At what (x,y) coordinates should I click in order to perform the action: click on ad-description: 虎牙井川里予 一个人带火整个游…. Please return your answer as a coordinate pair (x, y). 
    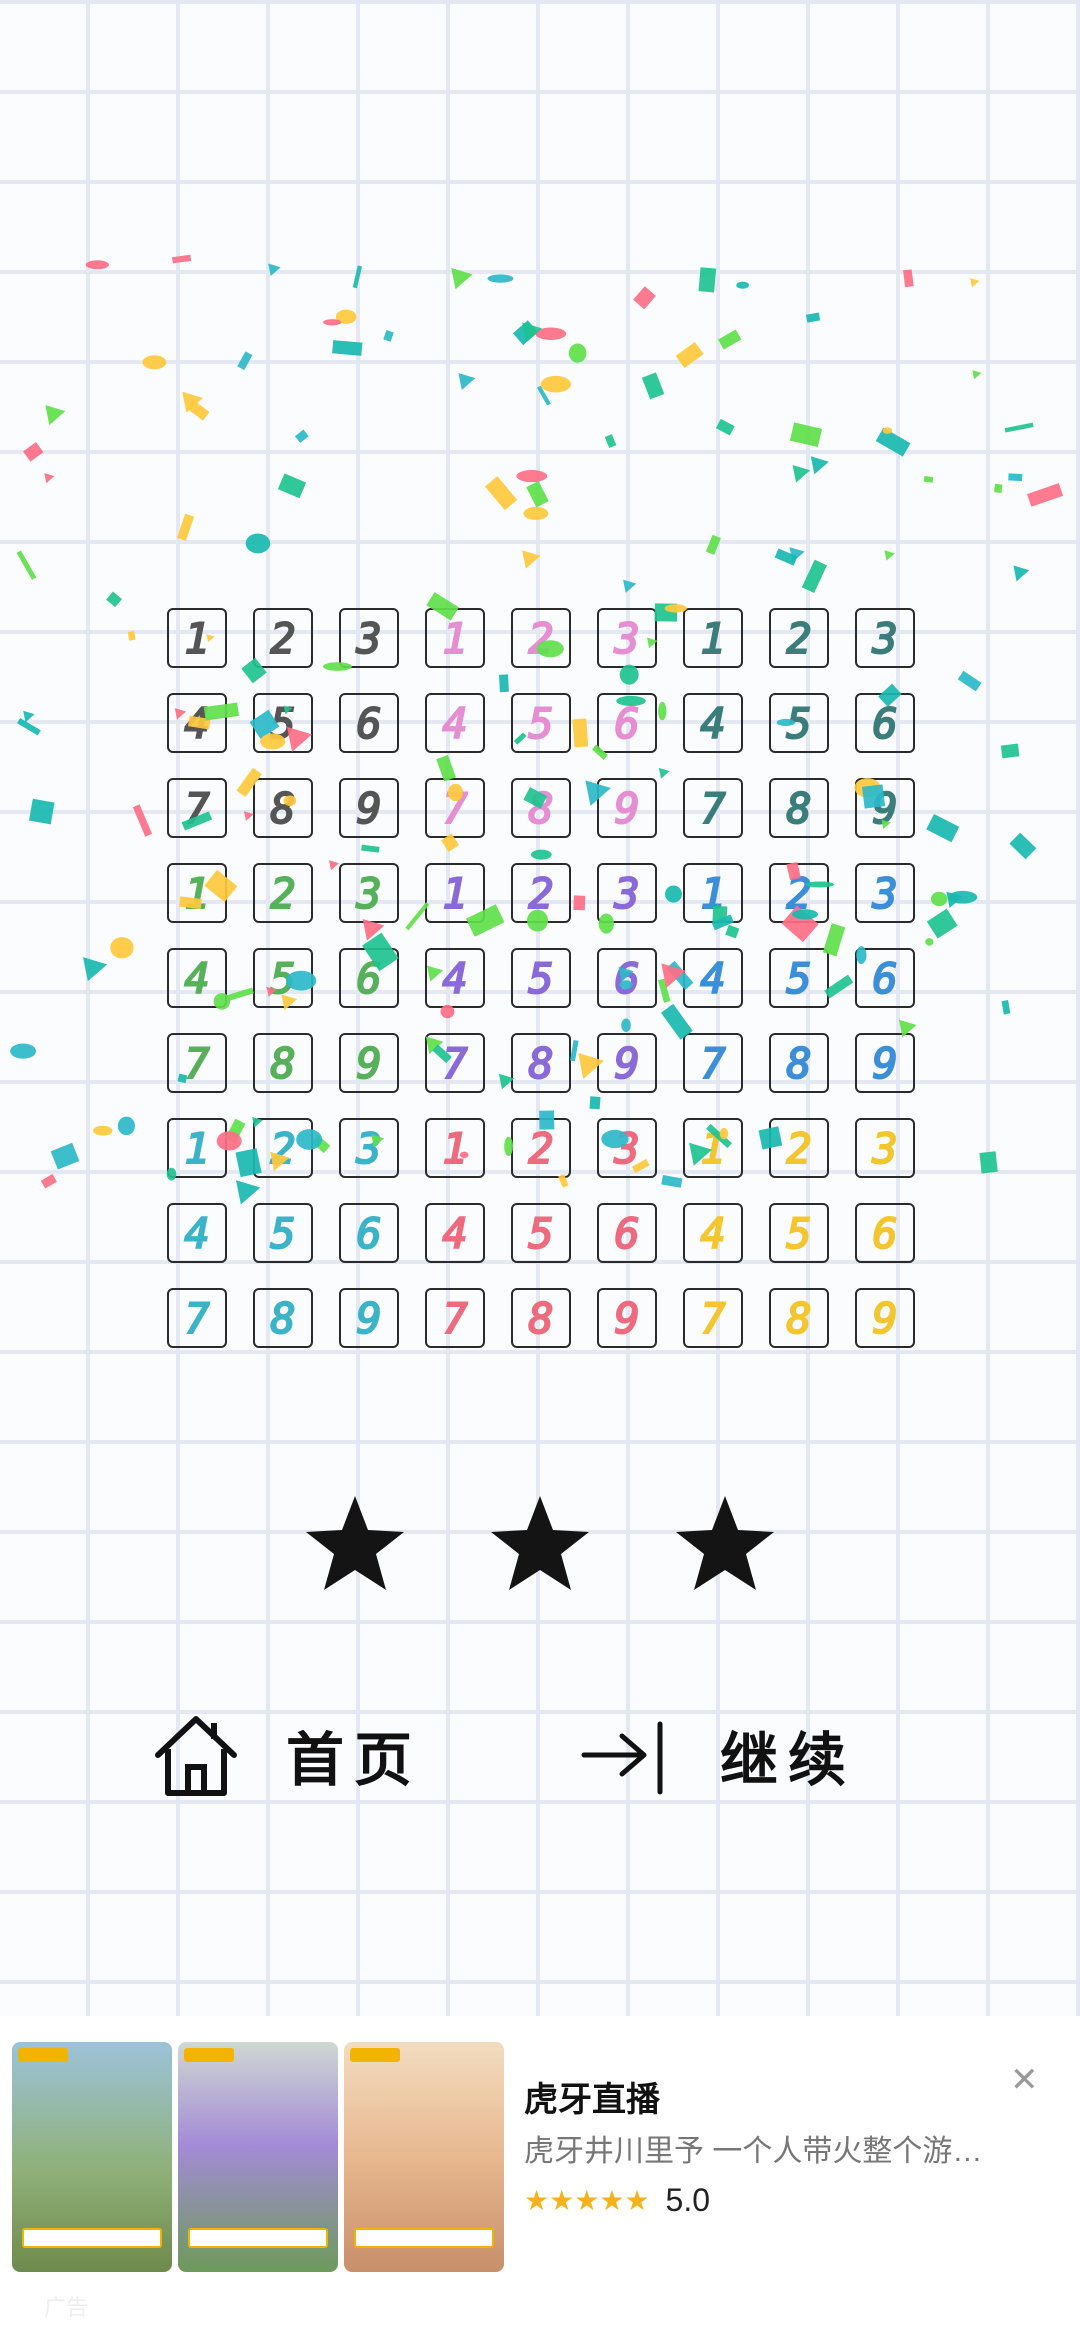
    Looking at the image, I should click on (753, 2151).